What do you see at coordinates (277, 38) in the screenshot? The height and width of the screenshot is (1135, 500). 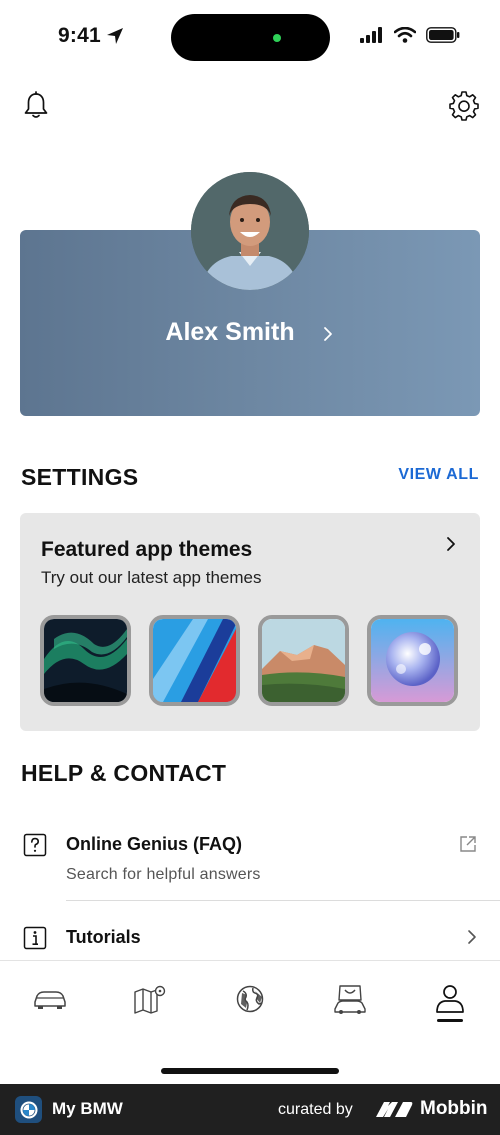 I see `camera-indicator-icon` at bounding box center [277, 38].